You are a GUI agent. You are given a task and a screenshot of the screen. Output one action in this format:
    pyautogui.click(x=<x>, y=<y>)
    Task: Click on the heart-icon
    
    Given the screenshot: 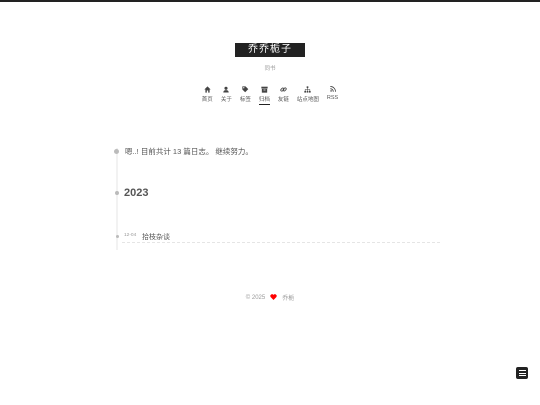 What is the action you would take?
    pyautogui.click(x=273, y=297)
    